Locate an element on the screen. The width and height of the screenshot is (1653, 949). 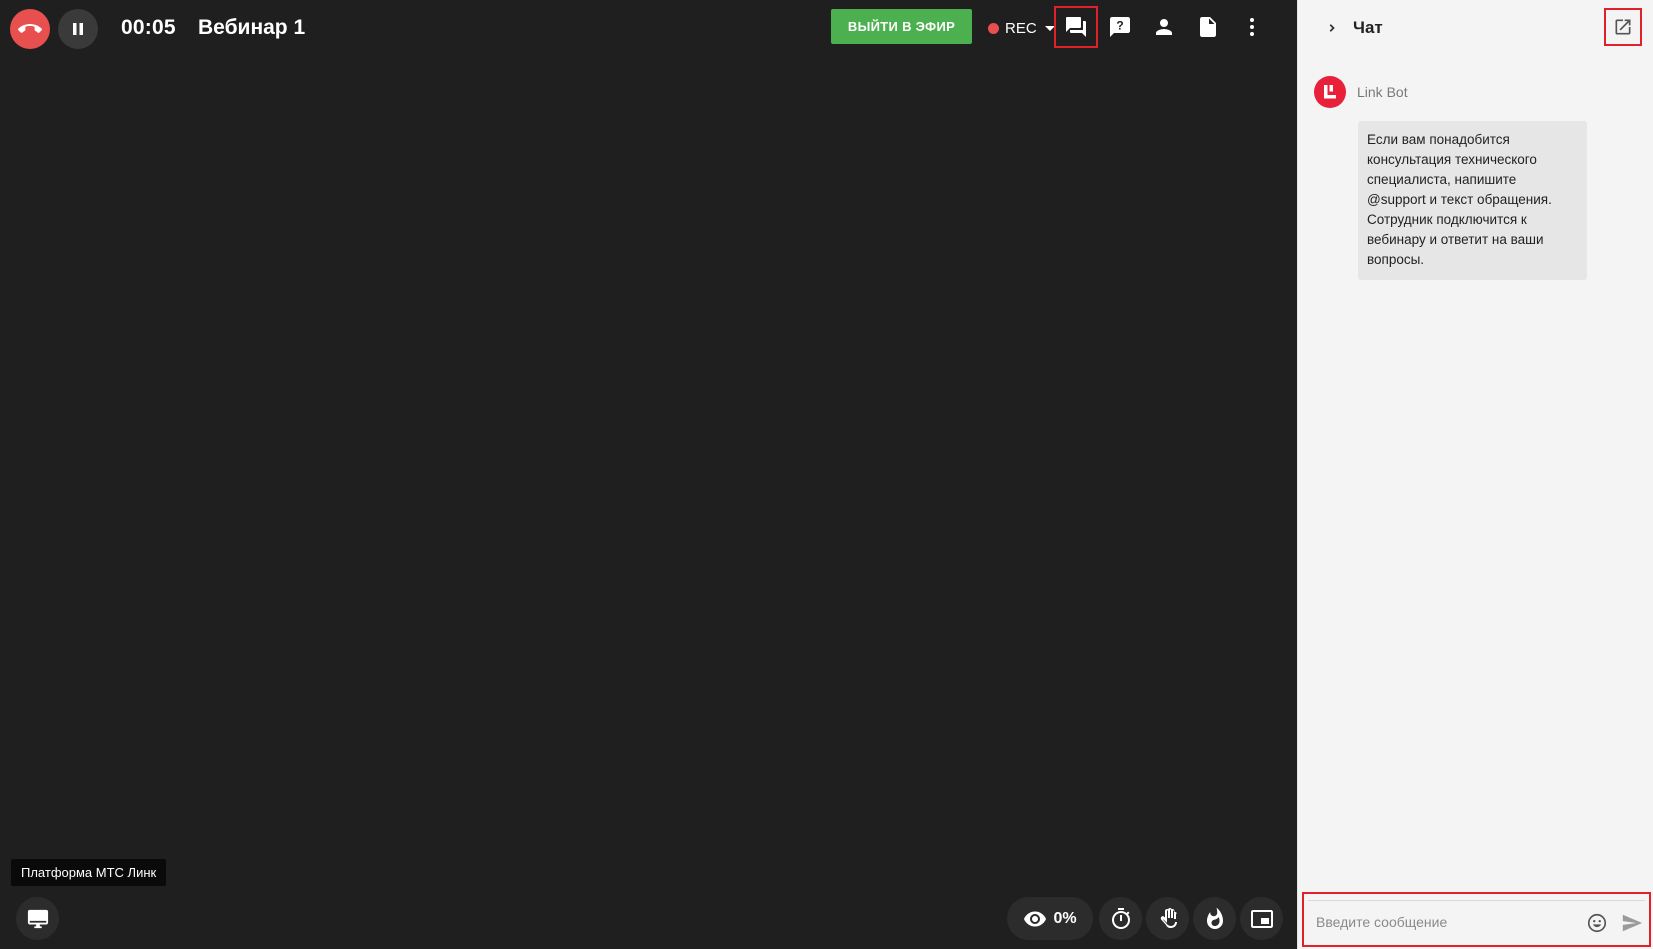
collapse-chat-button is located at coordinates (1332, 28).